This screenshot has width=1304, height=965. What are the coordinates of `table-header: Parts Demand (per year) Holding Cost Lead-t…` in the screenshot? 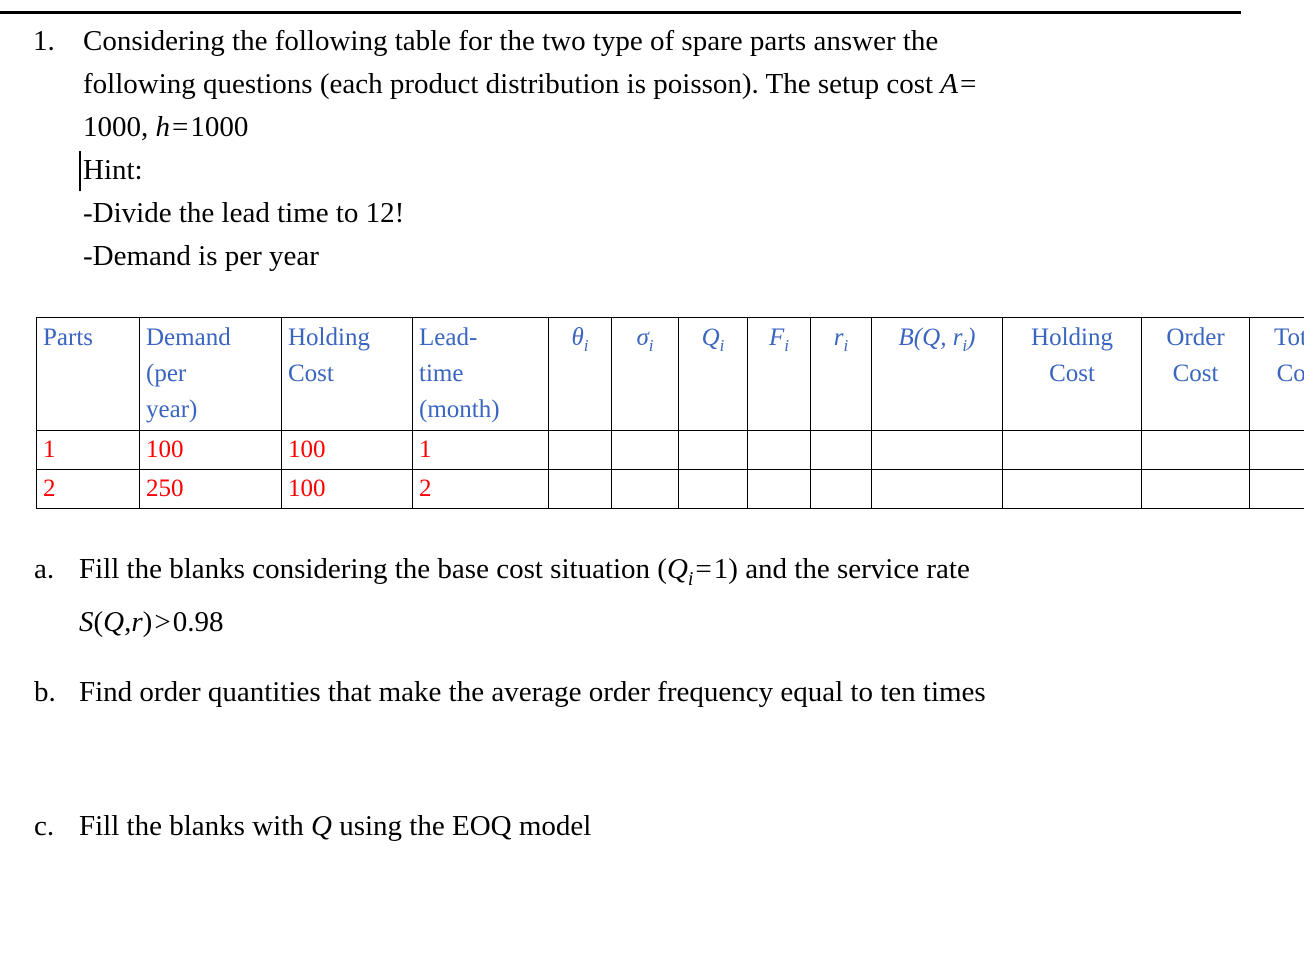 It's located at (670, 374).